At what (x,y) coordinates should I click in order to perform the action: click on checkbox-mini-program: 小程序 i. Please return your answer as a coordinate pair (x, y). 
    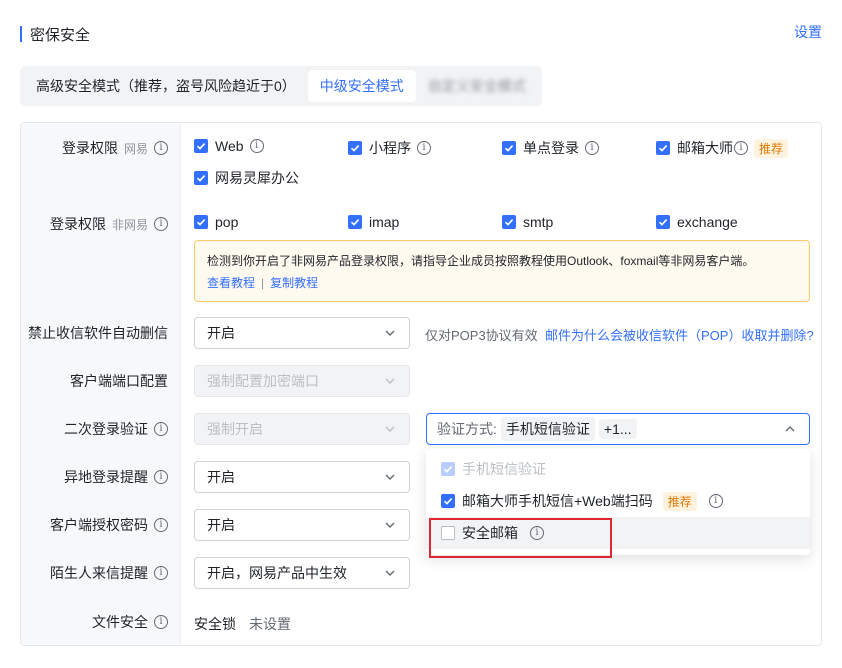
    Looking at the image, I should click on (389, 148).